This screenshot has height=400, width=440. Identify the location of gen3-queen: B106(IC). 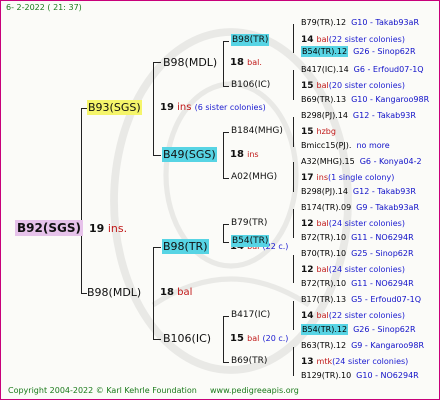
(187, 338).